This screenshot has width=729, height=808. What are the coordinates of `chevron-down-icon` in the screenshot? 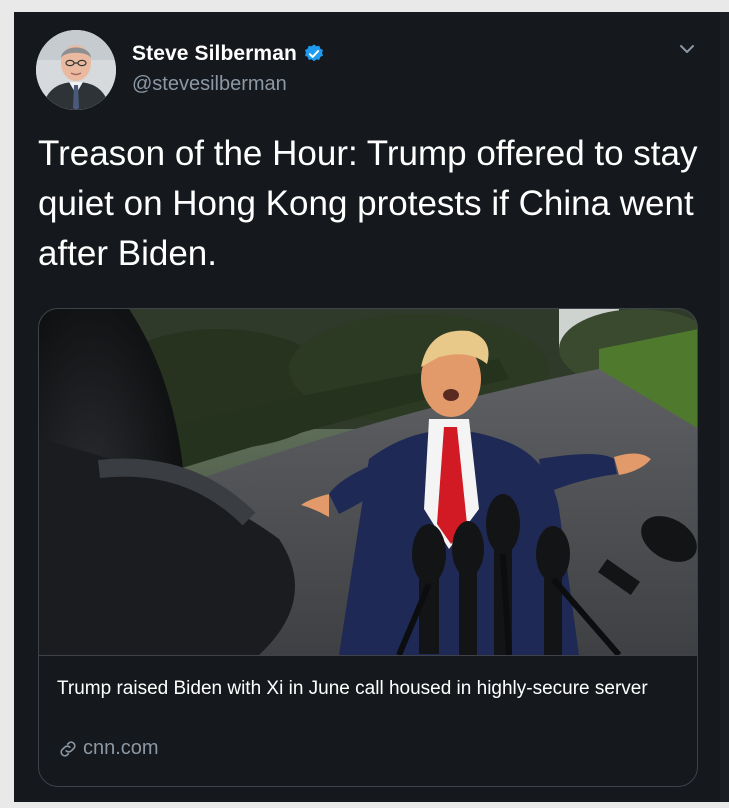 It's located at (687, 49).